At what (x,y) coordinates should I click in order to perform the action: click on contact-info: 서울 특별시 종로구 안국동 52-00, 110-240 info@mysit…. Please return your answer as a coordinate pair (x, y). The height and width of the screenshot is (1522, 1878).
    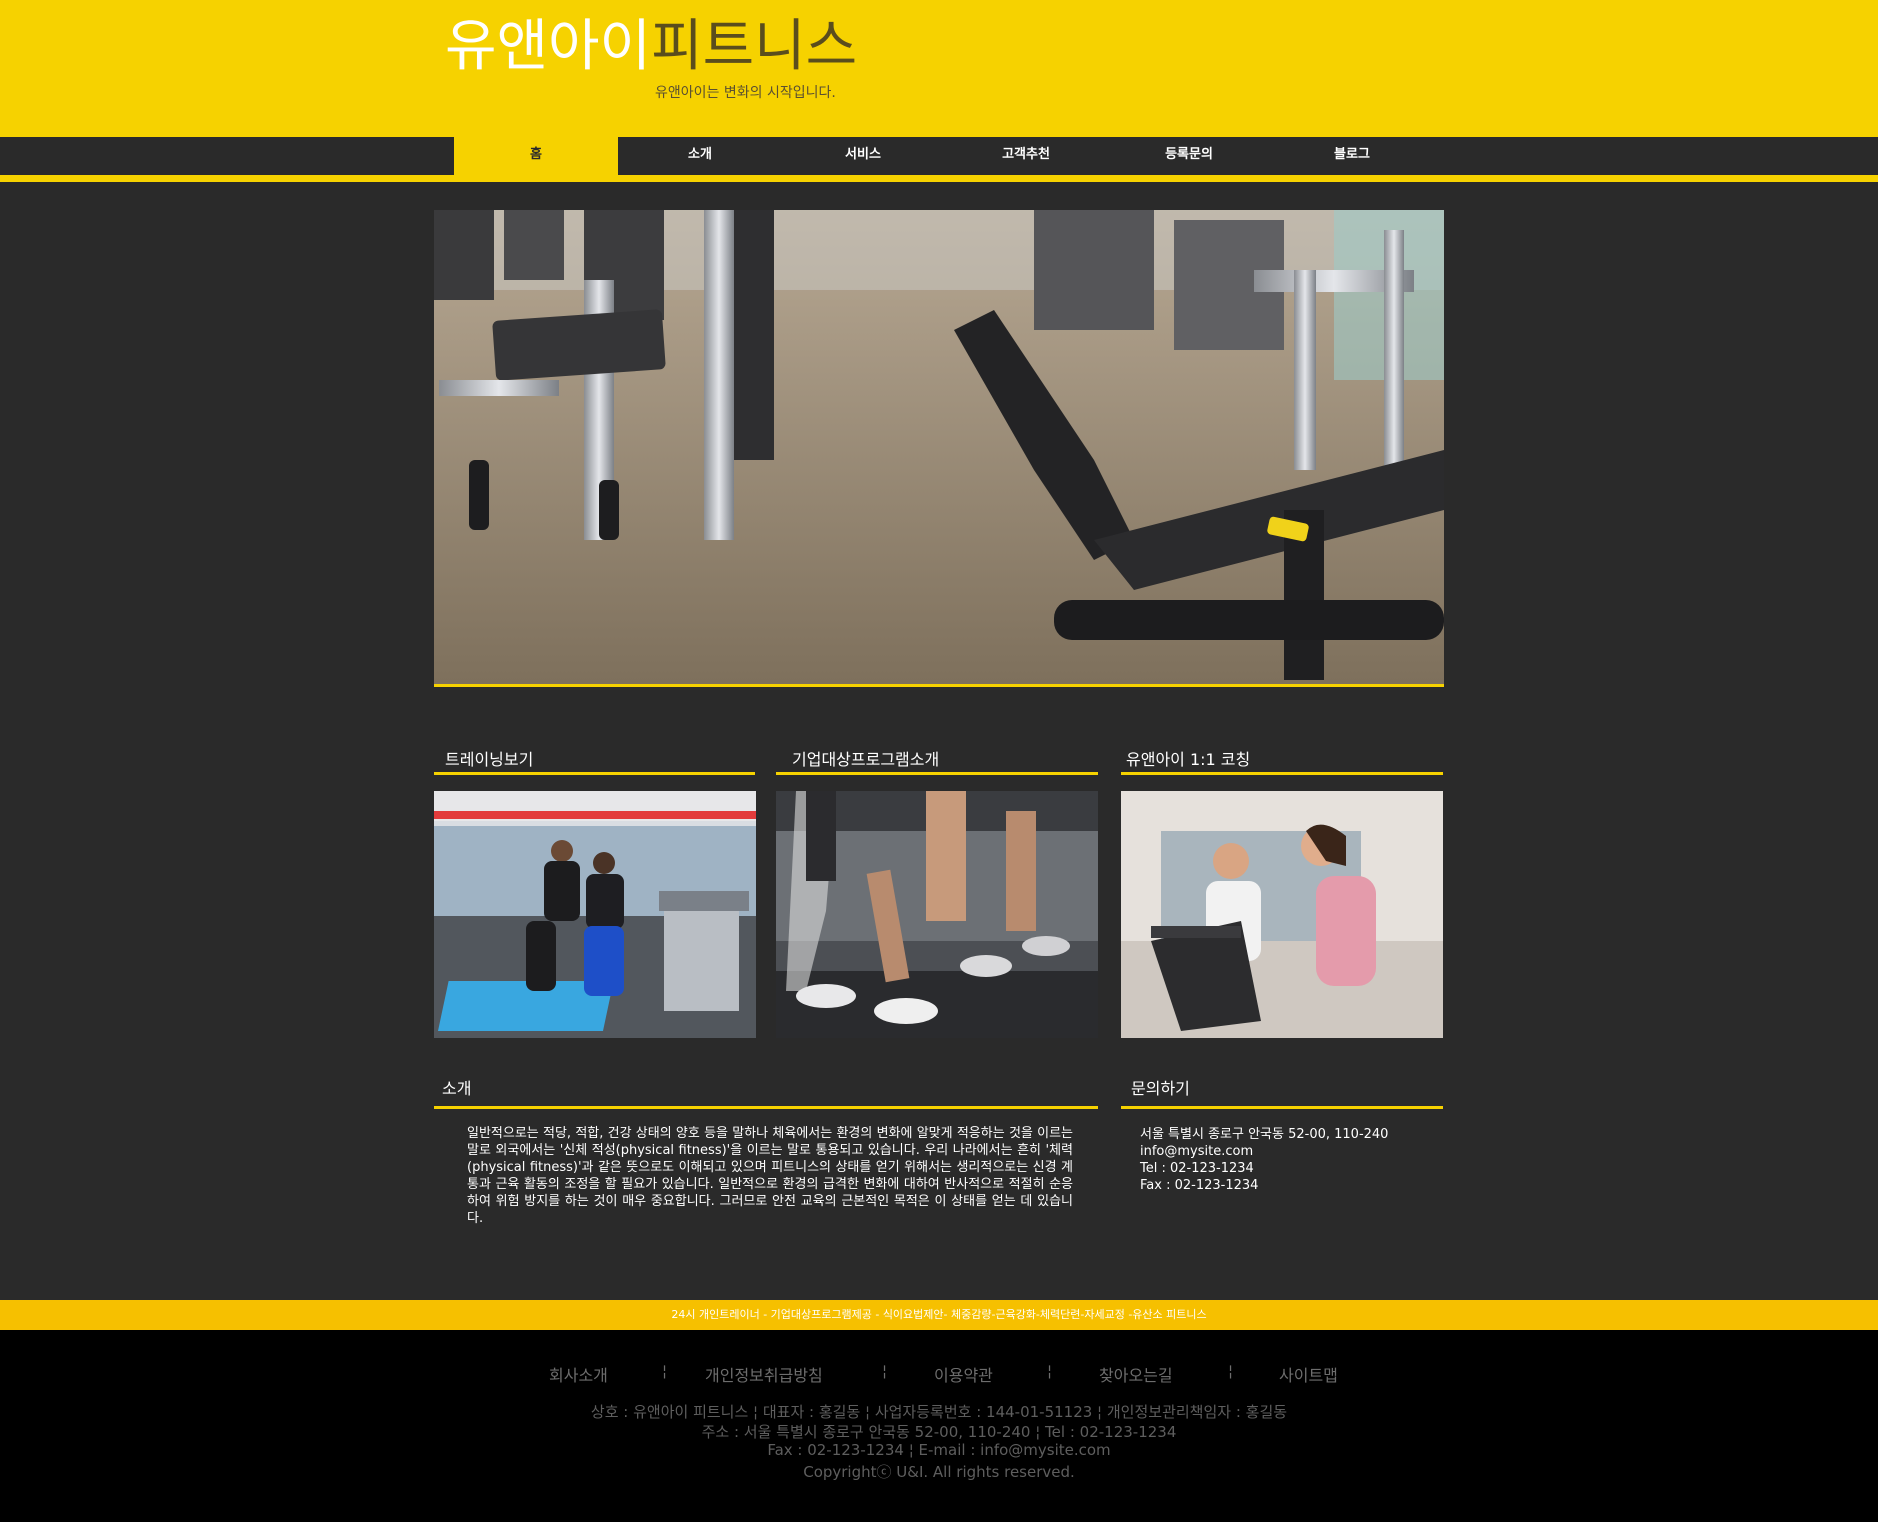
    Looking at the image, I should click on (1264, 1160).